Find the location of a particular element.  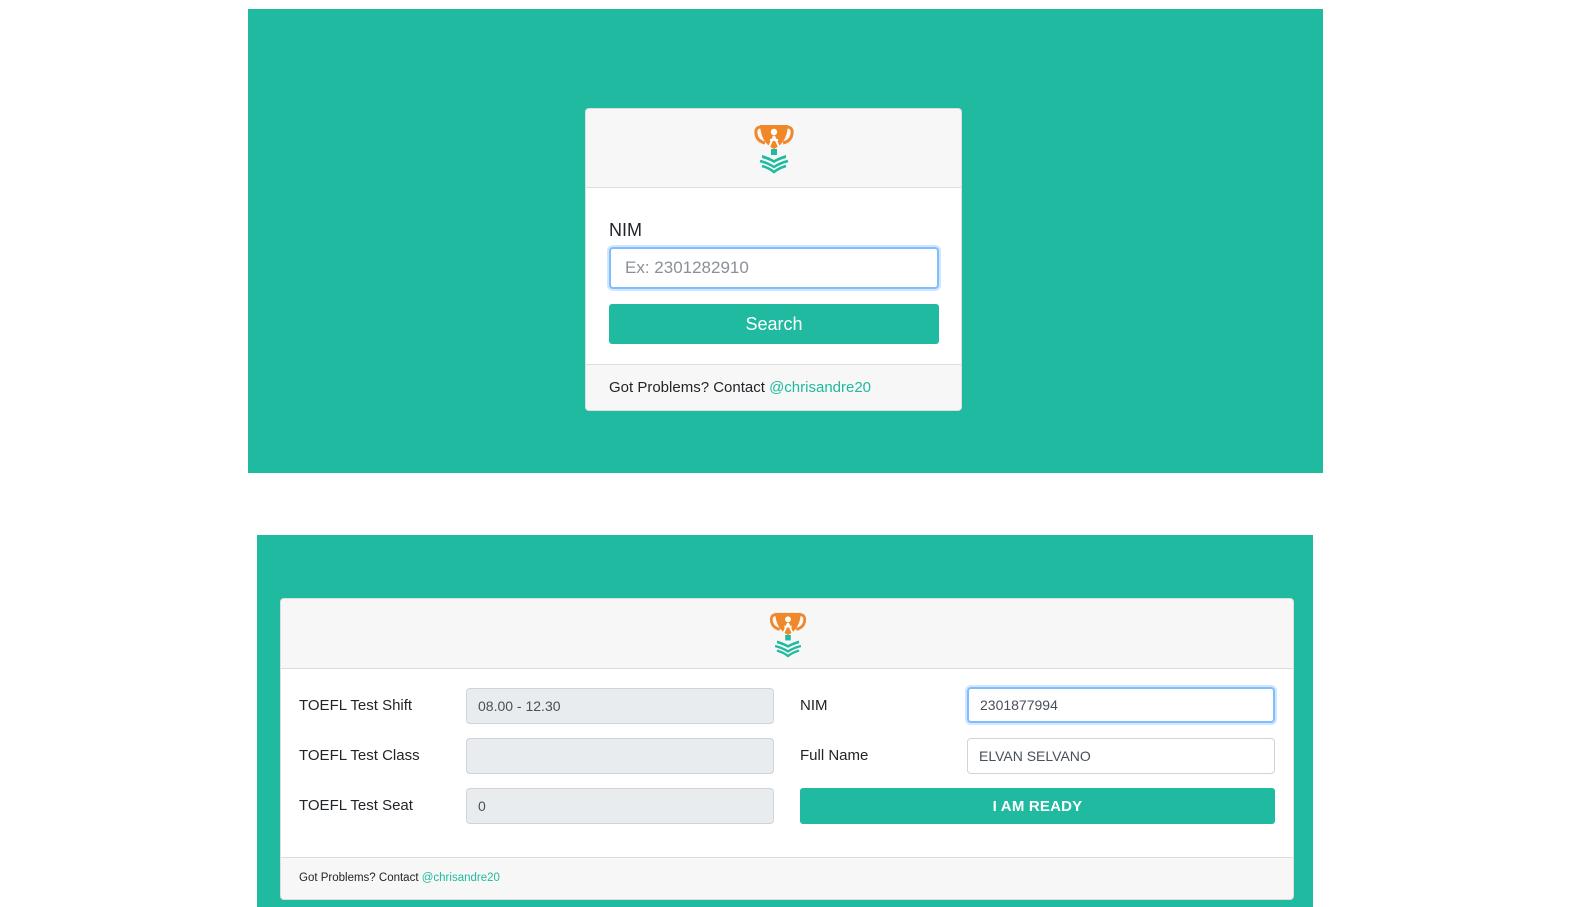

details-card-header is located at coordinates (787, 634).